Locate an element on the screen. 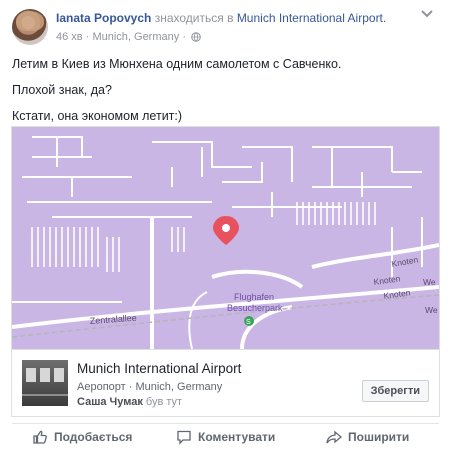  visitor-name: Саша Чумак is located at coordinates (110, 402).